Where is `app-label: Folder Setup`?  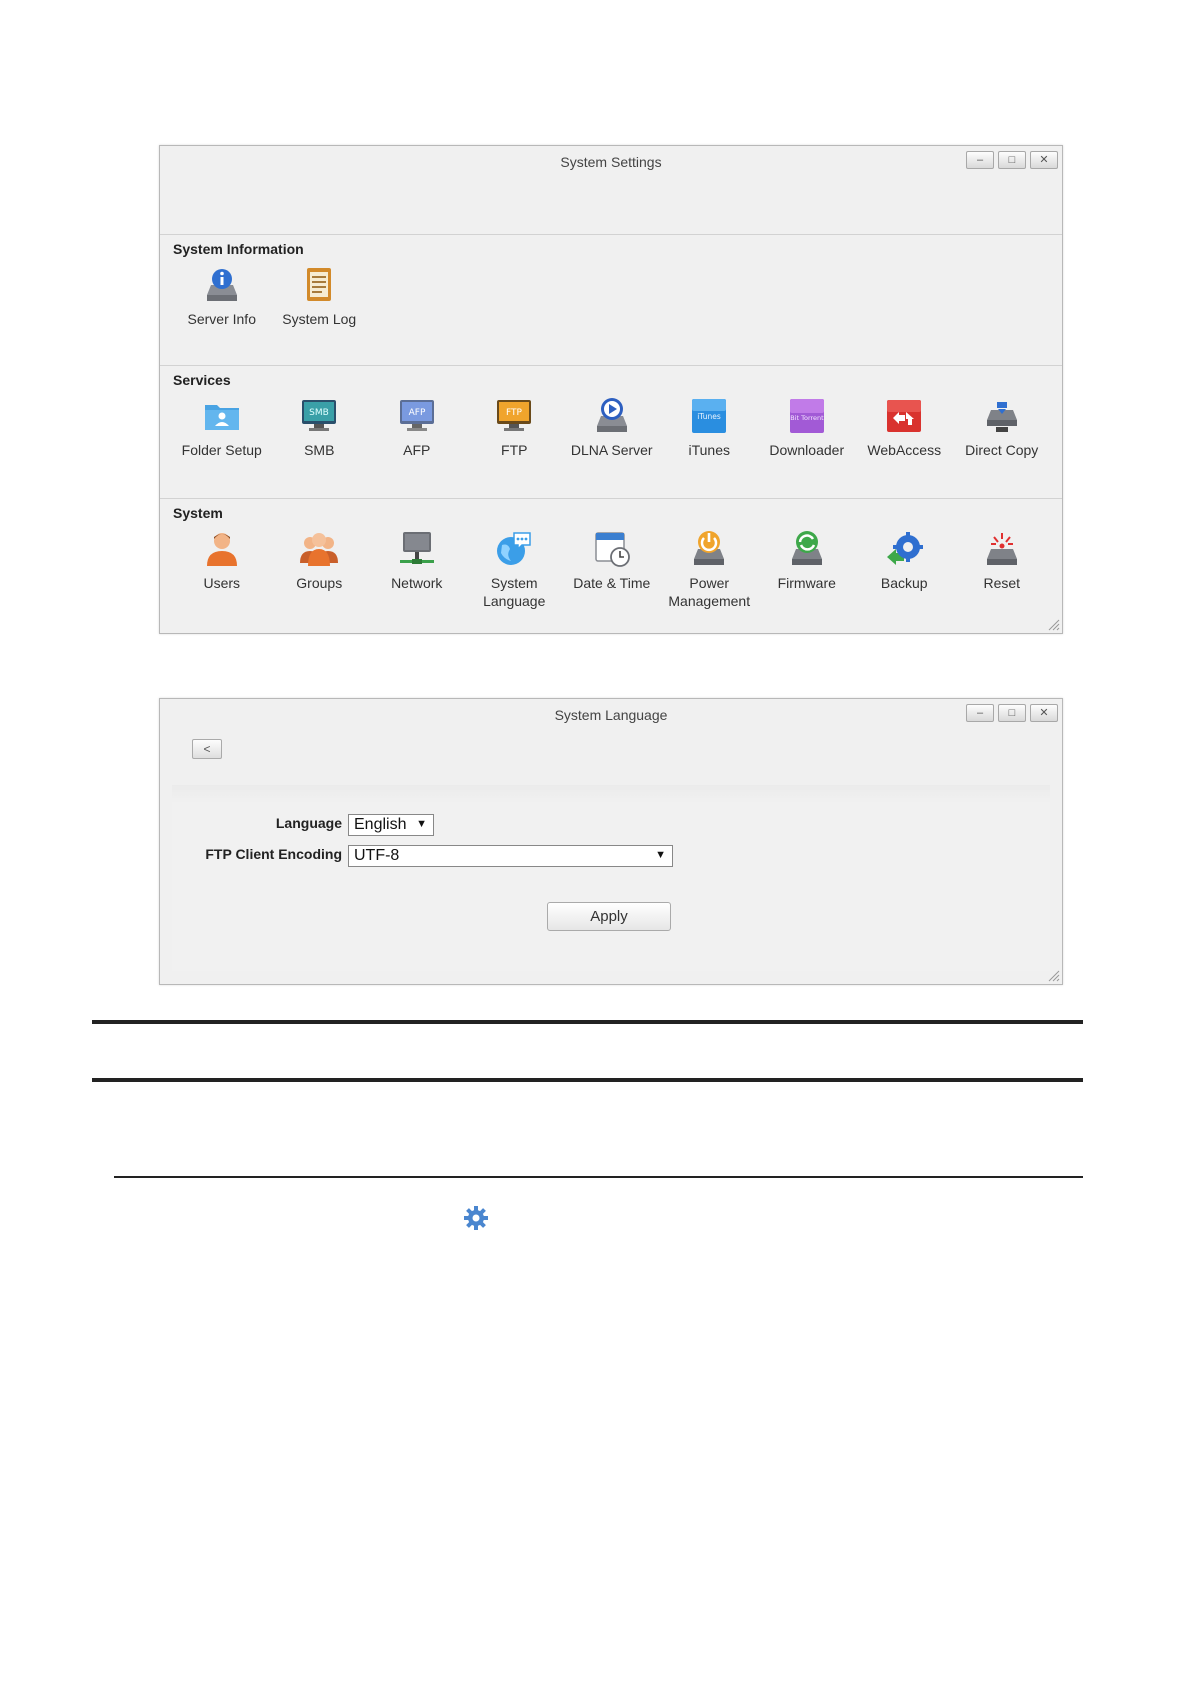 app-label: Folder Setup is located at coordinates (221, 450).